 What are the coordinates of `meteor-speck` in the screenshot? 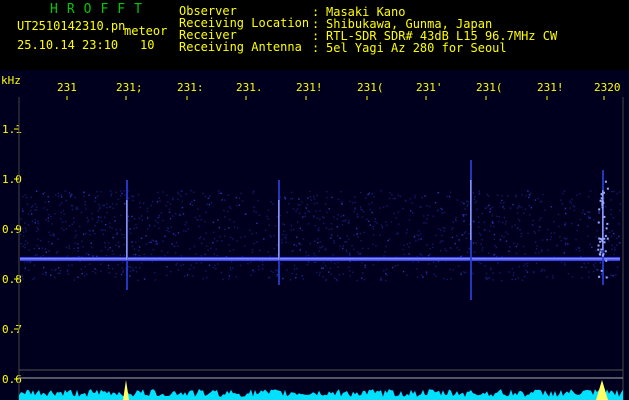 It's located at (600, 252).